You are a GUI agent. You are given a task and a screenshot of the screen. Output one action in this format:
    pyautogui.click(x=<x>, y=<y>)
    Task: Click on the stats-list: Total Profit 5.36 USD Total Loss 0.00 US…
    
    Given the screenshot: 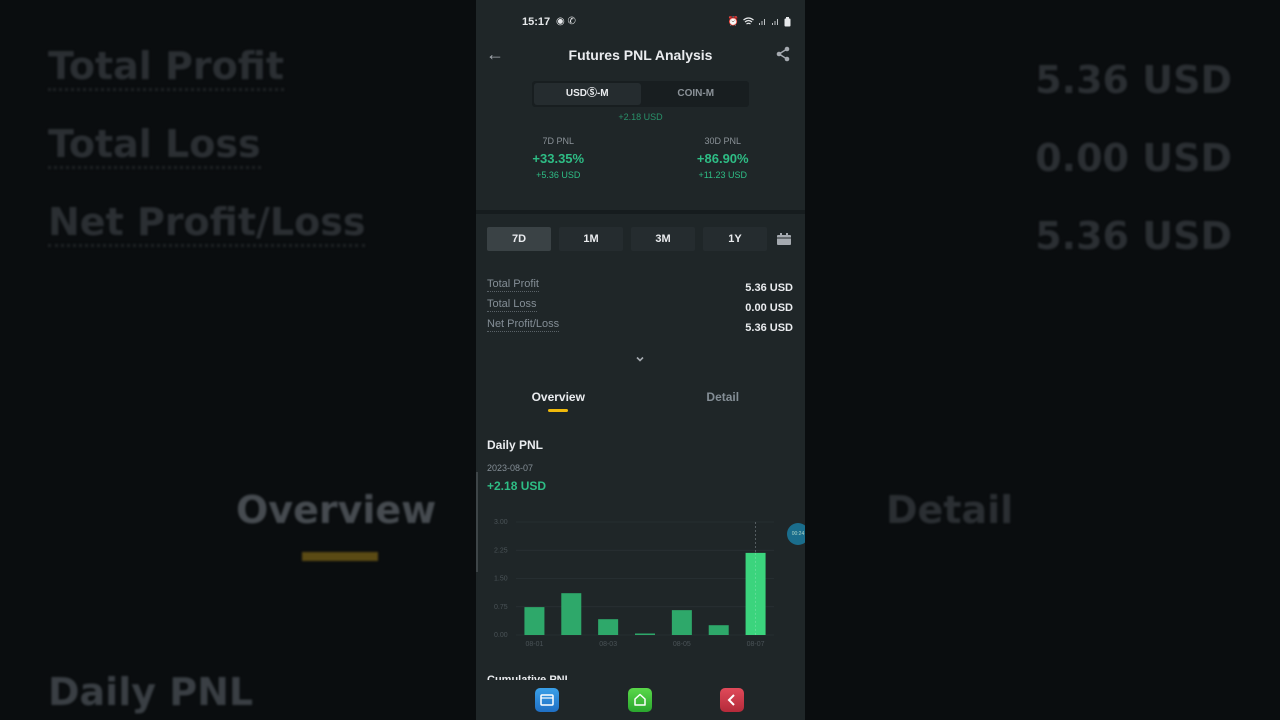 What is the action you would take?
    pyautogui.click(x=640, y=308)
    